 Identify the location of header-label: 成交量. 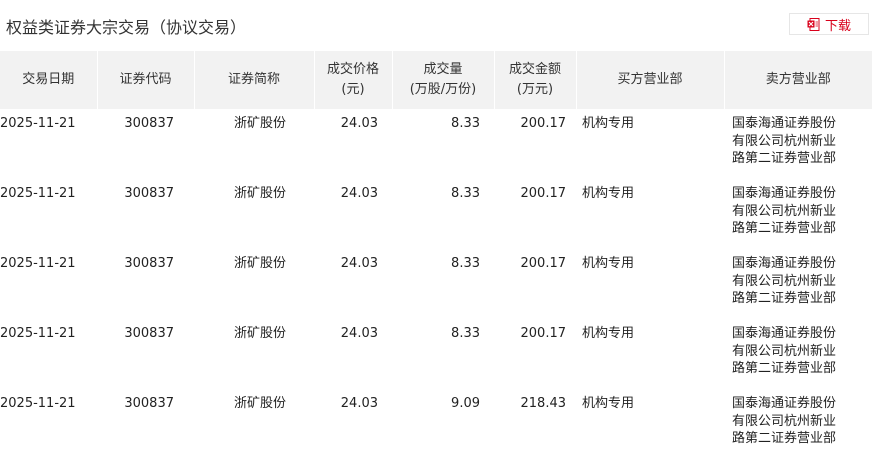
(443, 69).